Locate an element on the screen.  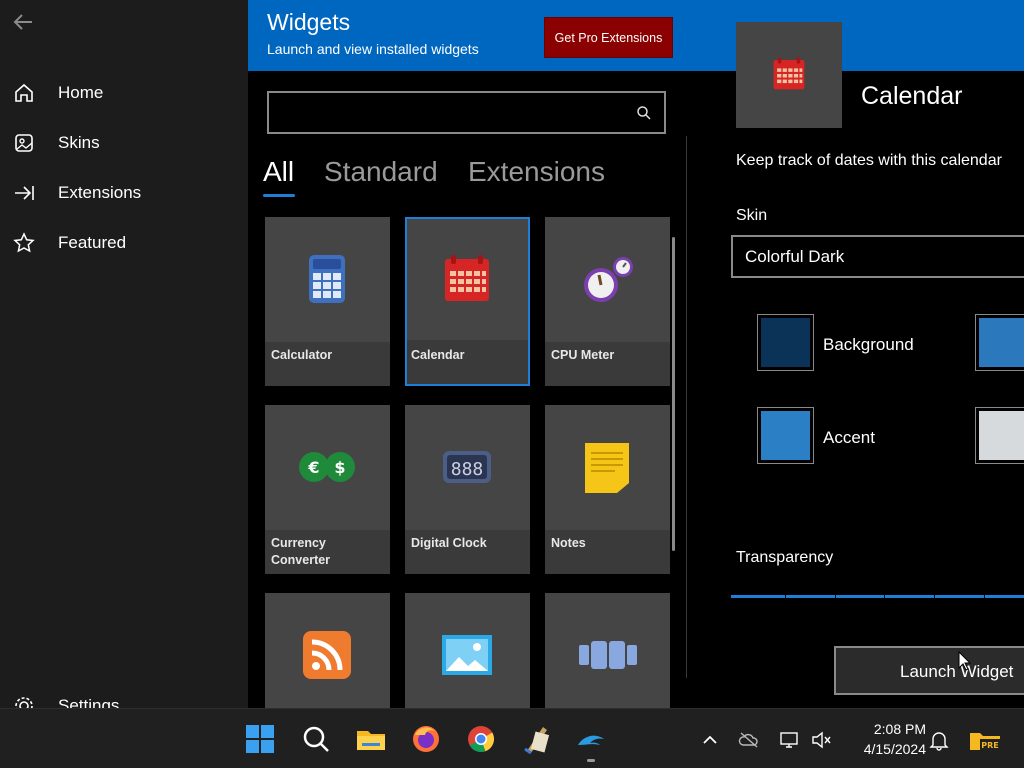
widget-tile-cpu-meter: CPU Meter is located at coordinates (607, 301).